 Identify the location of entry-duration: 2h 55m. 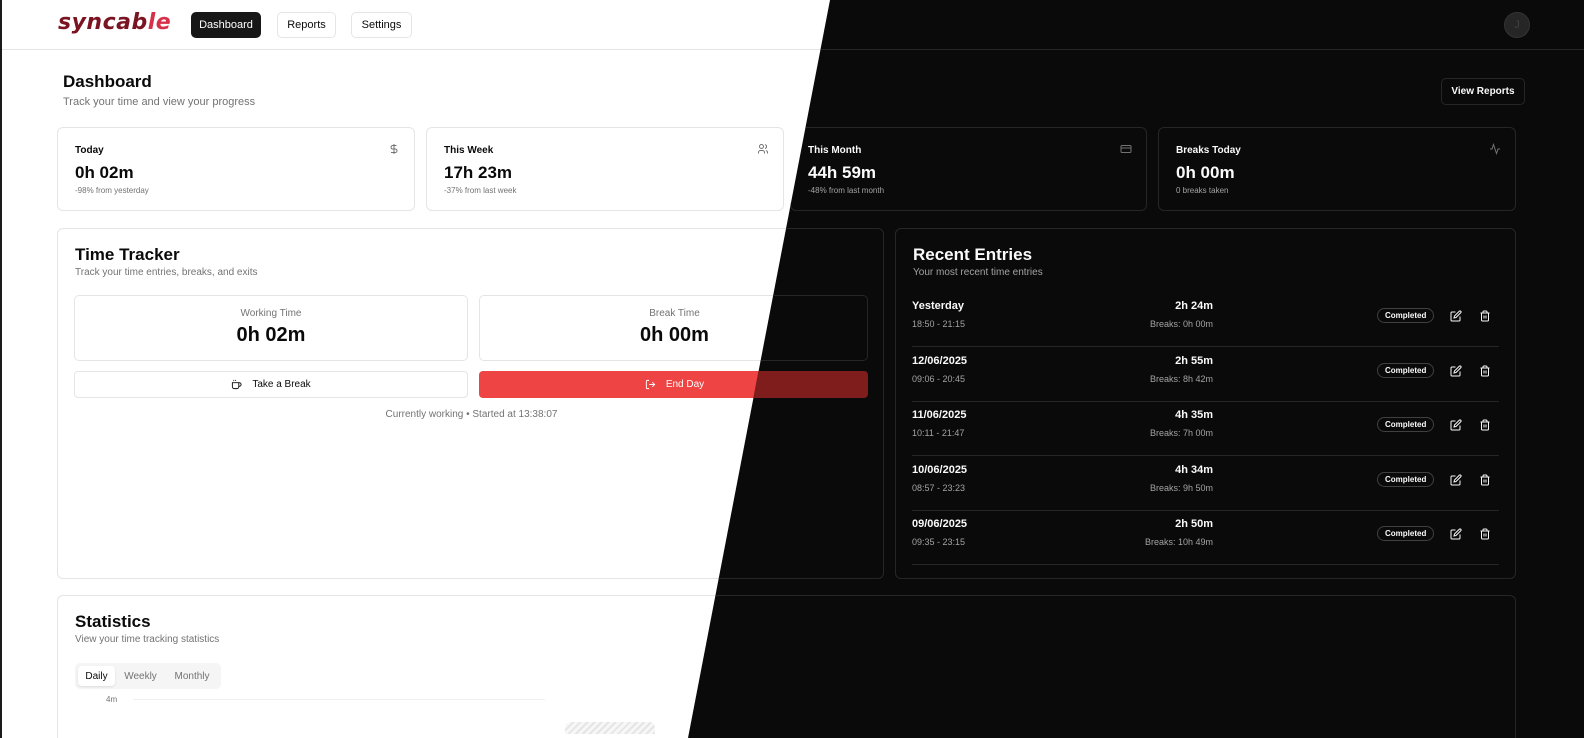
(1194, 360).